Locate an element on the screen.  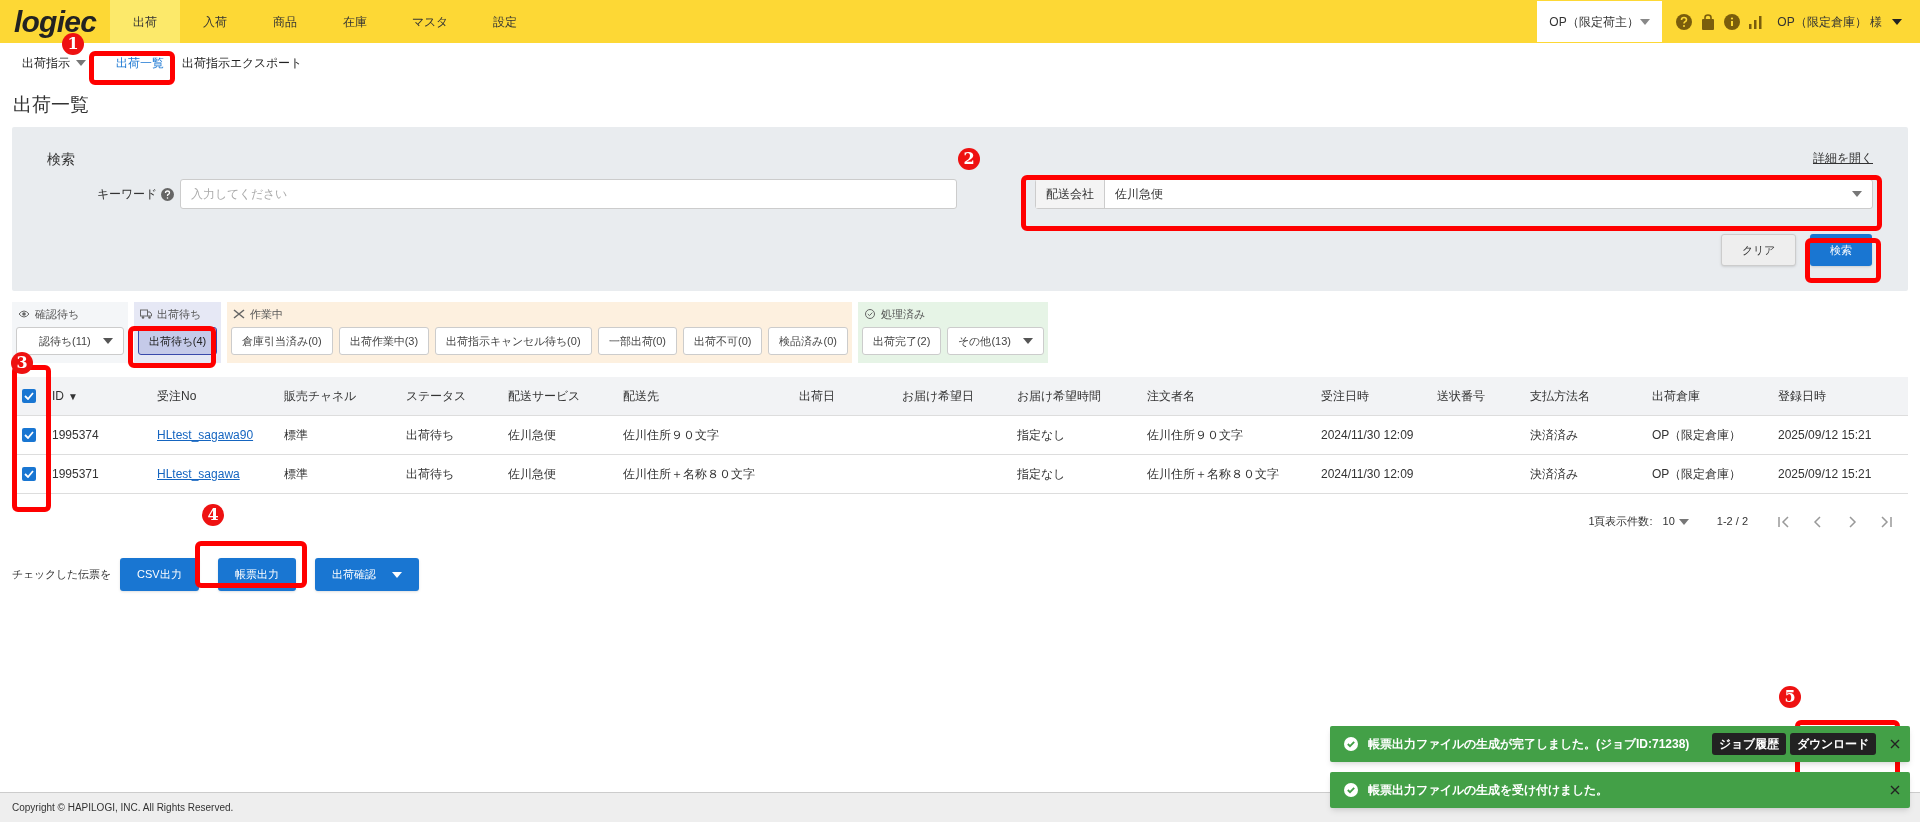
column-header: 出荷倉庫 is located at coordinates (1709, 396).